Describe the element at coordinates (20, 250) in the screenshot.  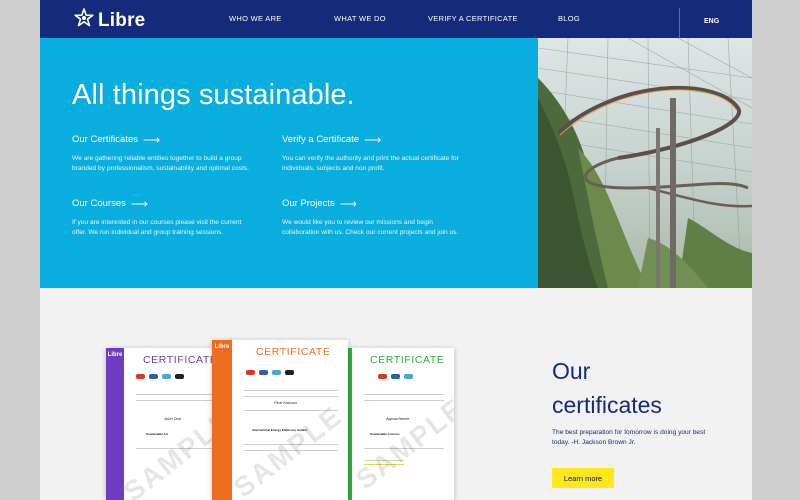
I see `left-gutter` at that location.